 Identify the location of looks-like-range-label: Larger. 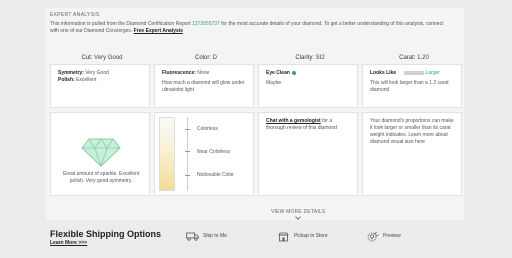
(432, 73).